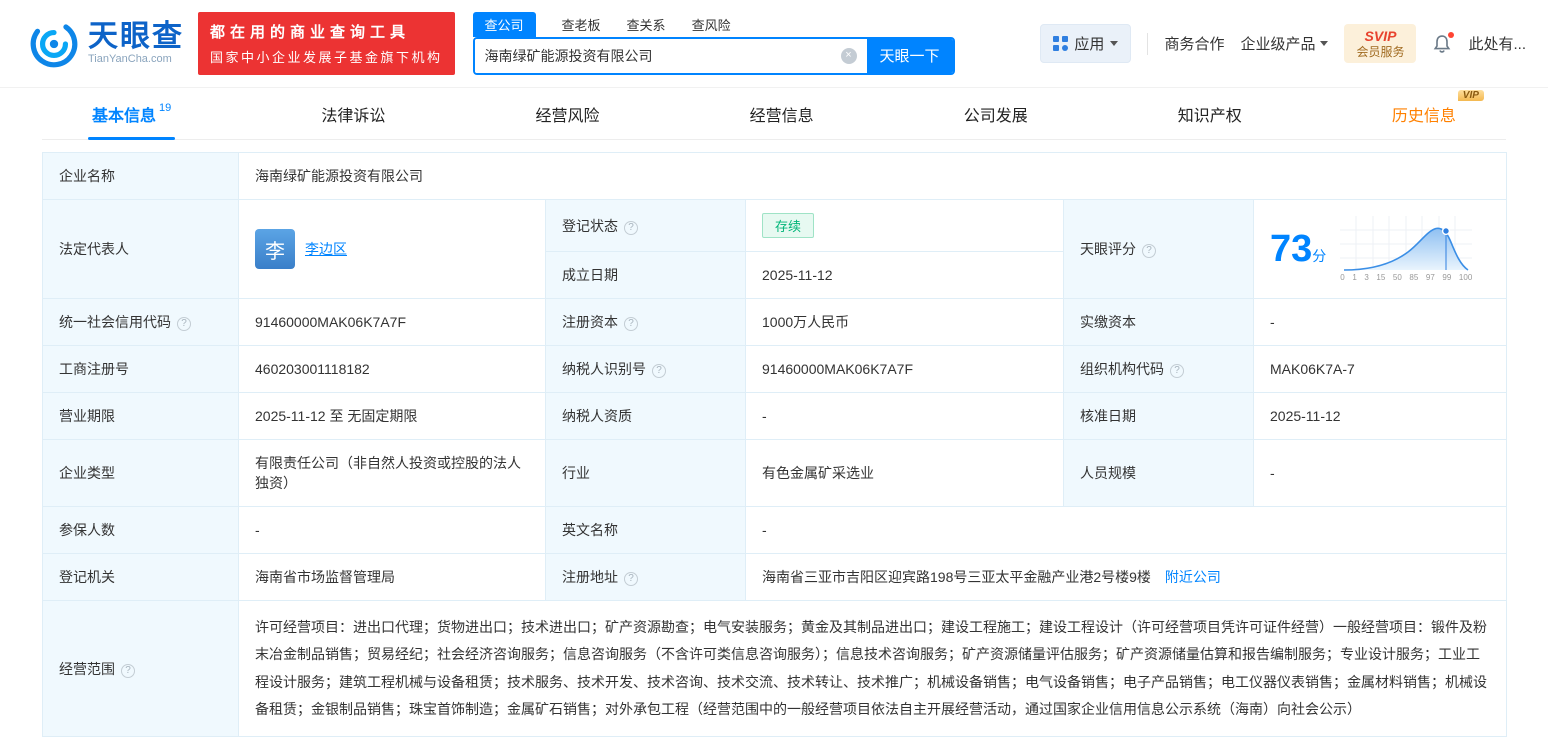  I want to click on reg-capital-label-text: 注册资本, so click(590, 322).